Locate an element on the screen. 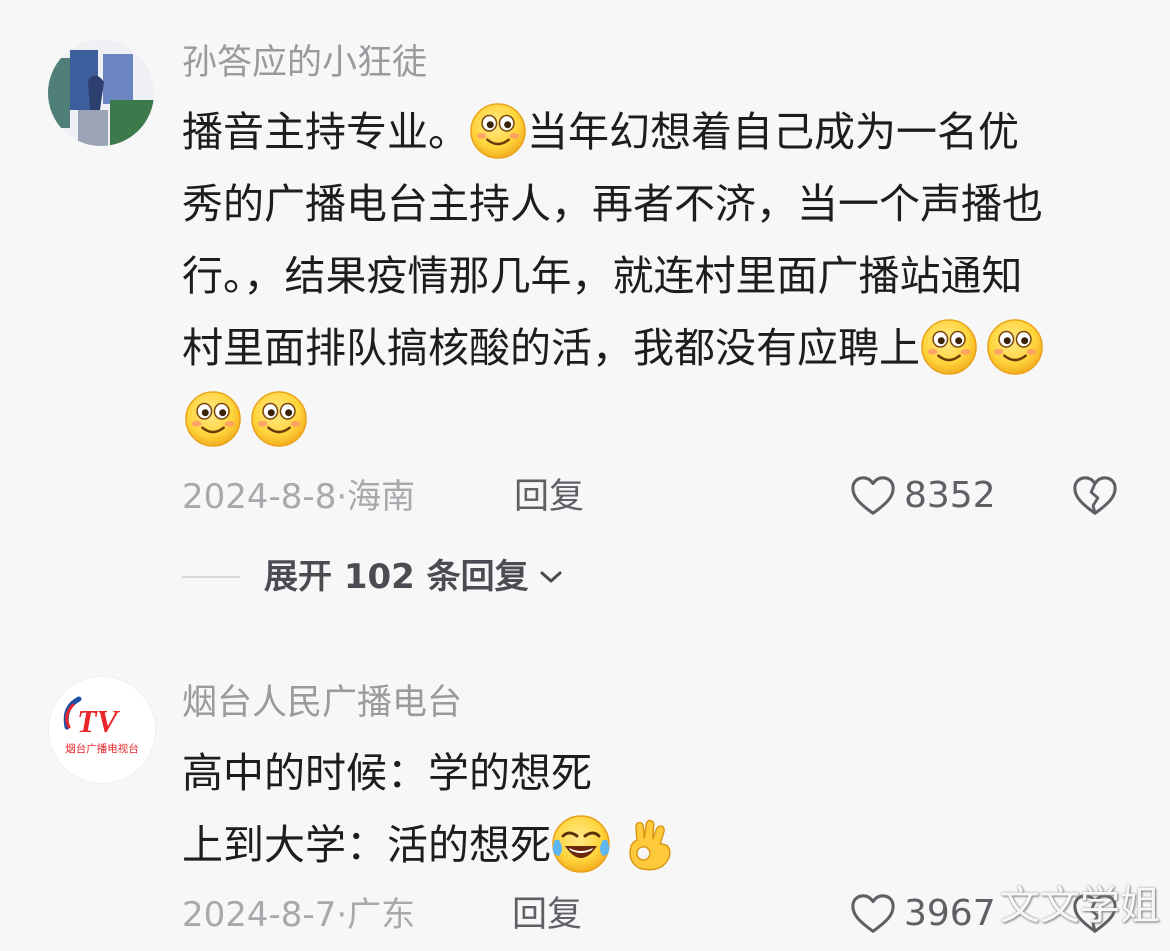  avatar: TV 烟台广播电视台 is located at coordinates (102, 730).